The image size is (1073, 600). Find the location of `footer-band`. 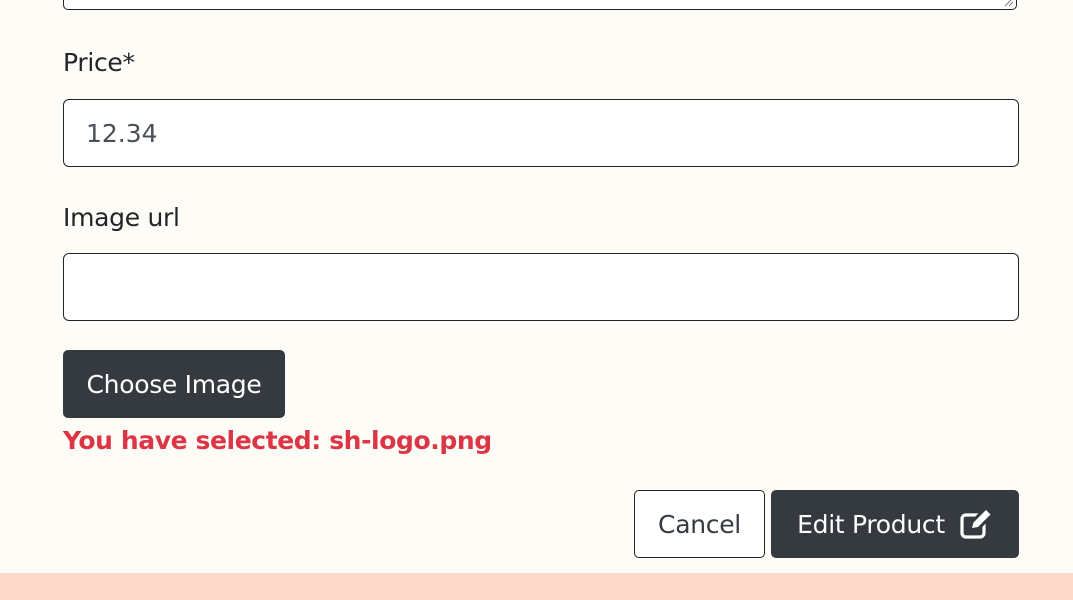

footer-band is located at coordinates (536, 586).